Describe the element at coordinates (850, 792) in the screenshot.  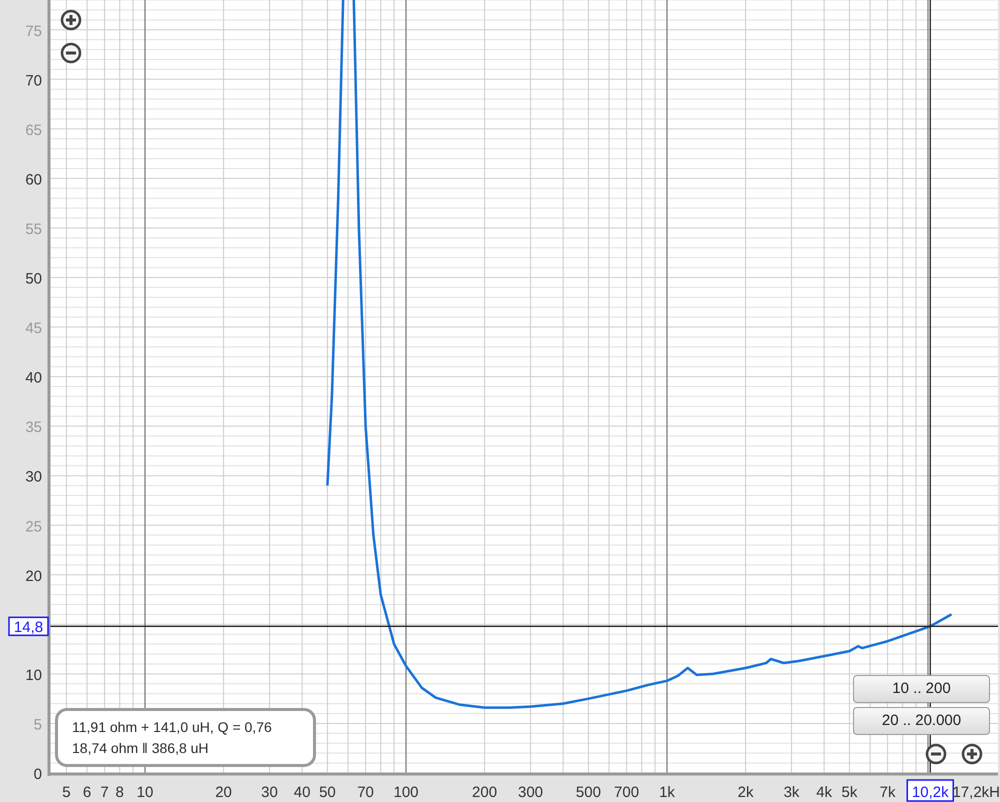
I see `x-axis-label: 5k` at that location.